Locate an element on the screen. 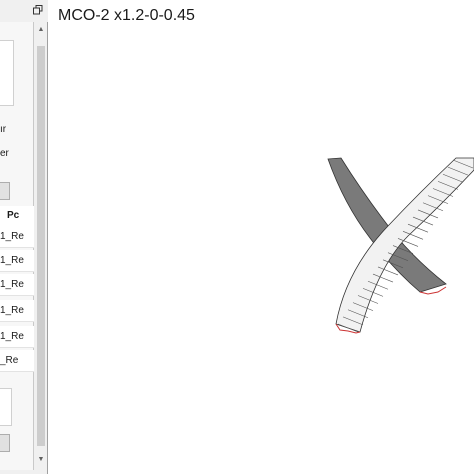 This screenshot has height=474, width=474. dark-blade is located at coordinates (387, 225).